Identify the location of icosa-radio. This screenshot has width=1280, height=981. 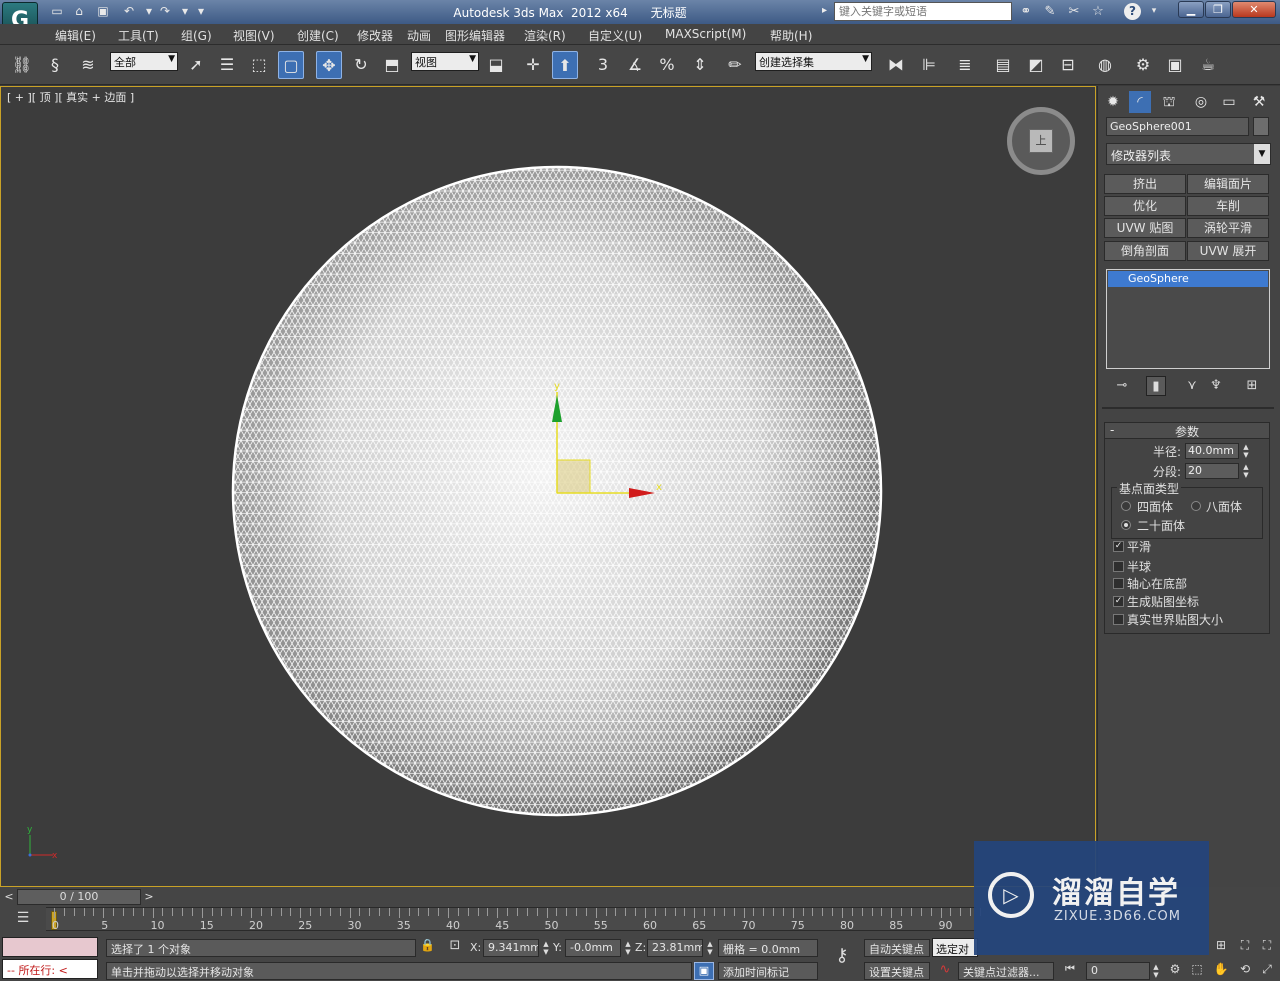
(1126, 525).